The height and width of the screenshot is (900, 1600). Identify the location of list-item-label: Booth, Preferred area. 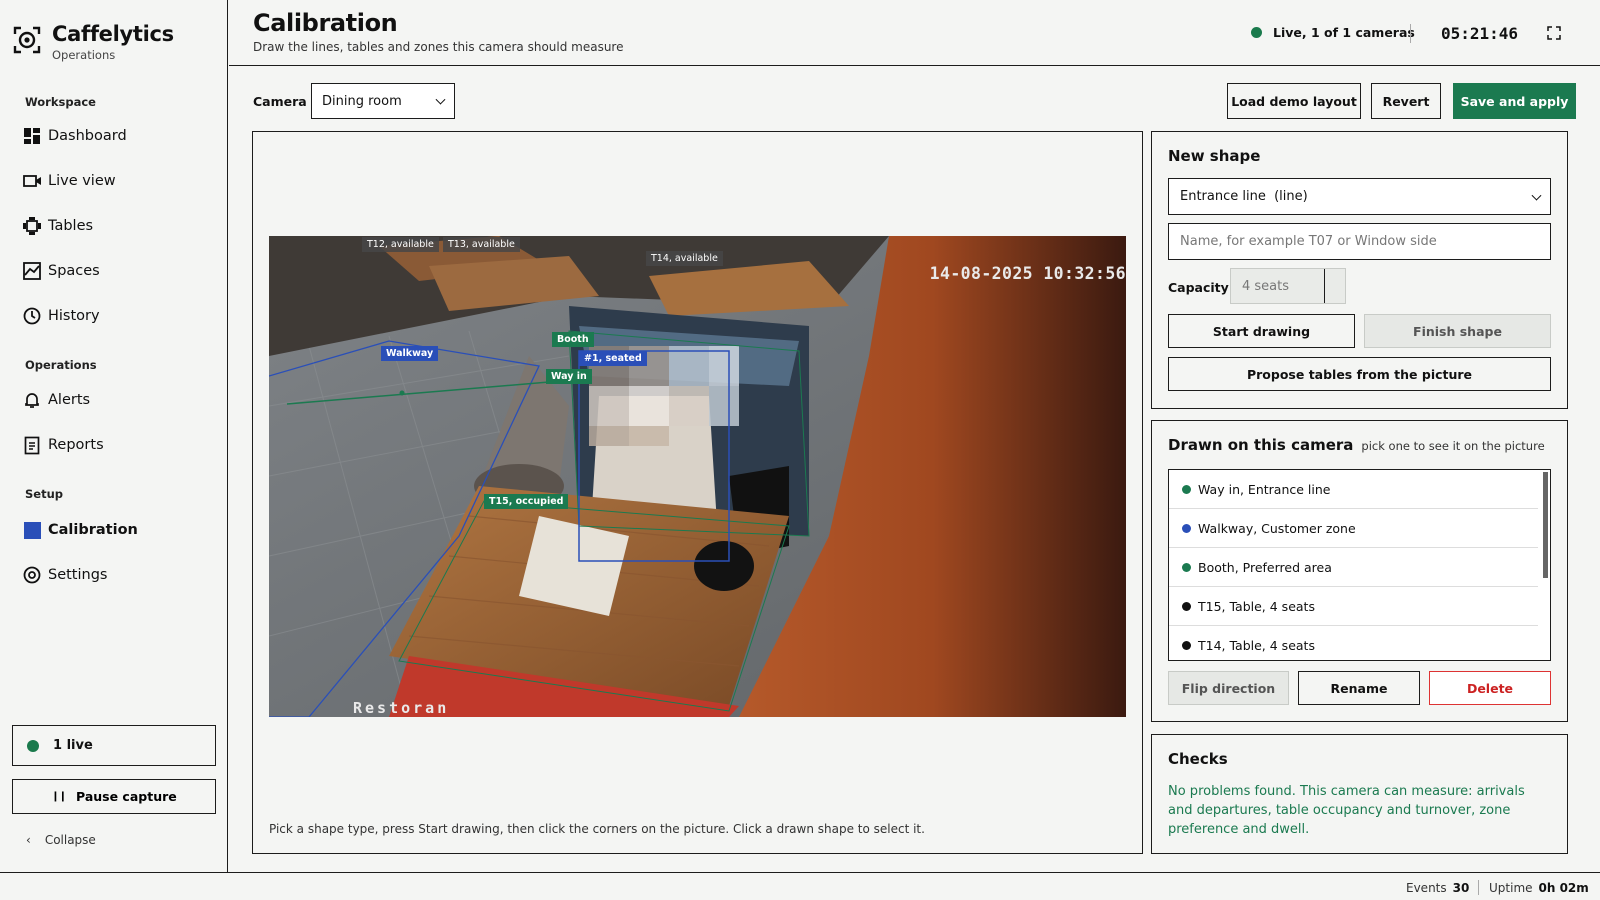
(1265, 567).